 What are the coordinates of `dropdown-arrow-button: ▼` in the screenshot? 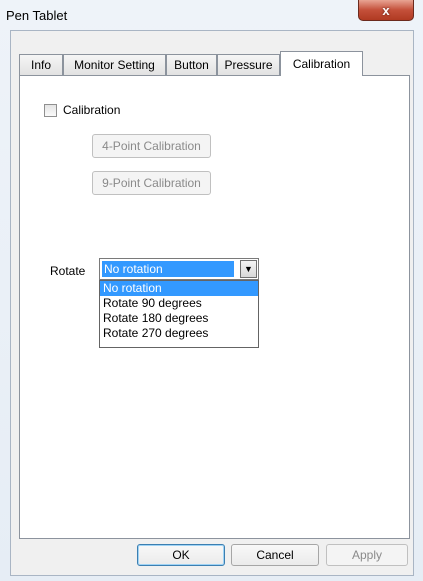 It's located at (248, 269).